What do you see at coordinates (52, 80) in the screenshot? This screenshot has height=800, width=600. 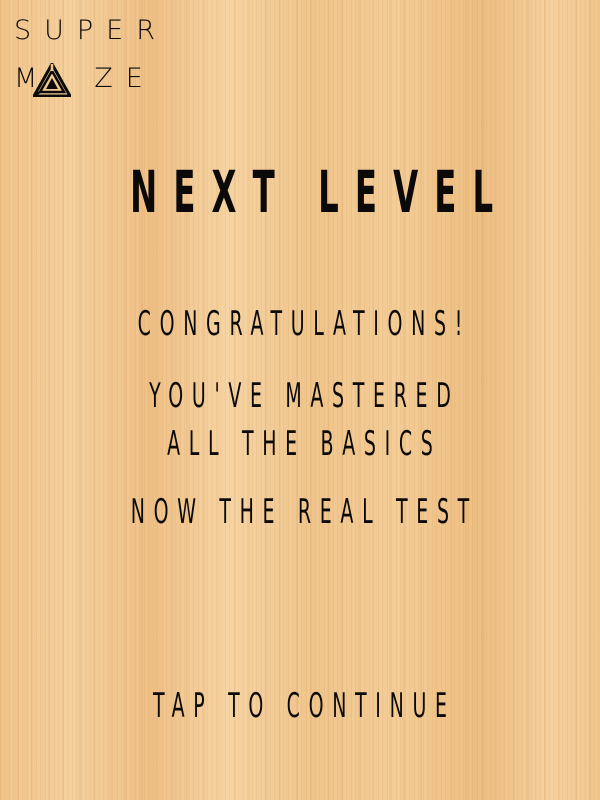 I see `triangle-maze-icon` at bounding box center [52, 80].